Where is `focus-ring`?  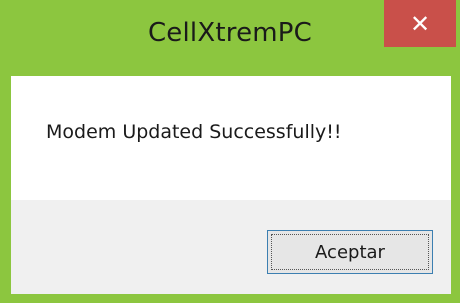
focus-ring is located at coordinates (350, 252).